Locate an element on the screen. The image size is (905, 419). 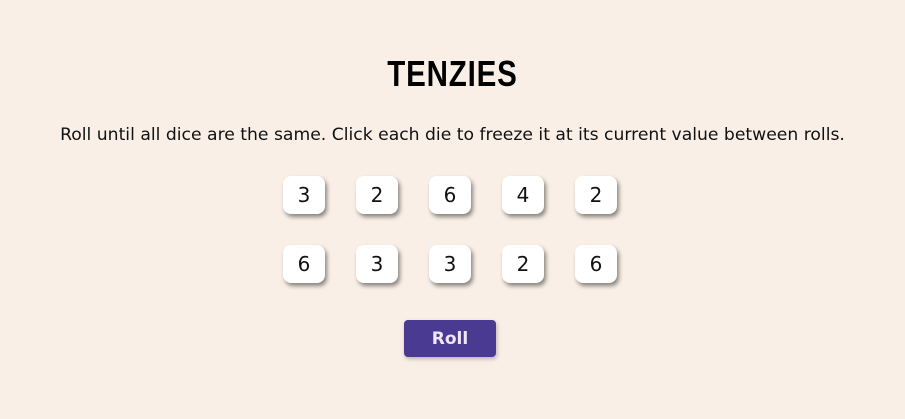
die-3: 6 is located at coordinates (450, 195).